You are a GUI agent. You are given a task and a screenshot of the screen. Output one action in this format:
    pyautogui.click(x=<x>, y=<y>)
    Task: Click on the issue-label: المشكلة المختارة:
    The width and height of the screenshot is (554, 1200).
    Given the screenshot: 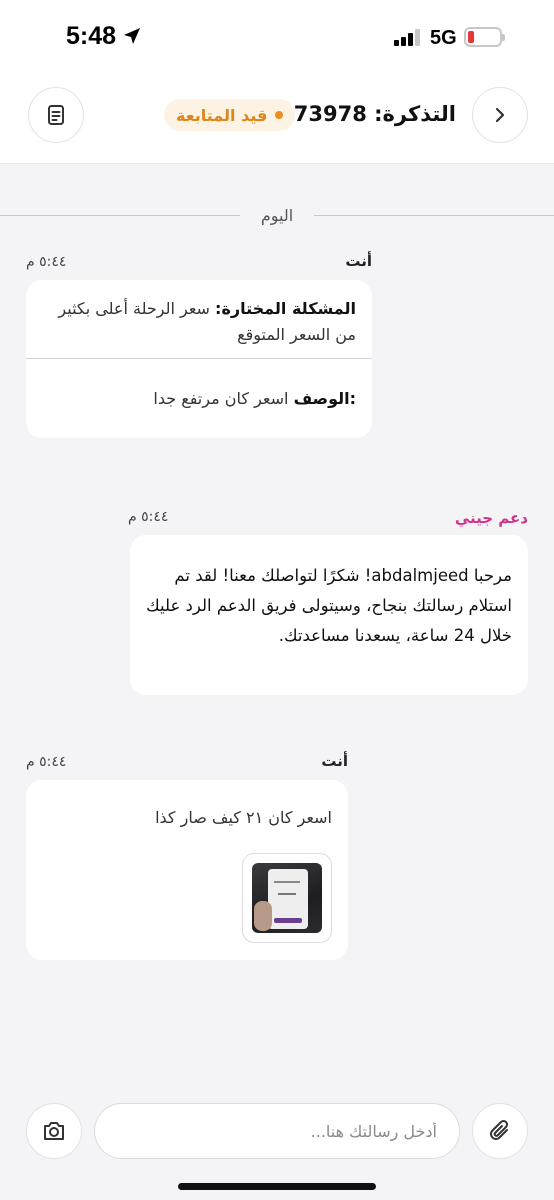 What is the action you would take?
    pyautogui.click(x=285, y=308)
    